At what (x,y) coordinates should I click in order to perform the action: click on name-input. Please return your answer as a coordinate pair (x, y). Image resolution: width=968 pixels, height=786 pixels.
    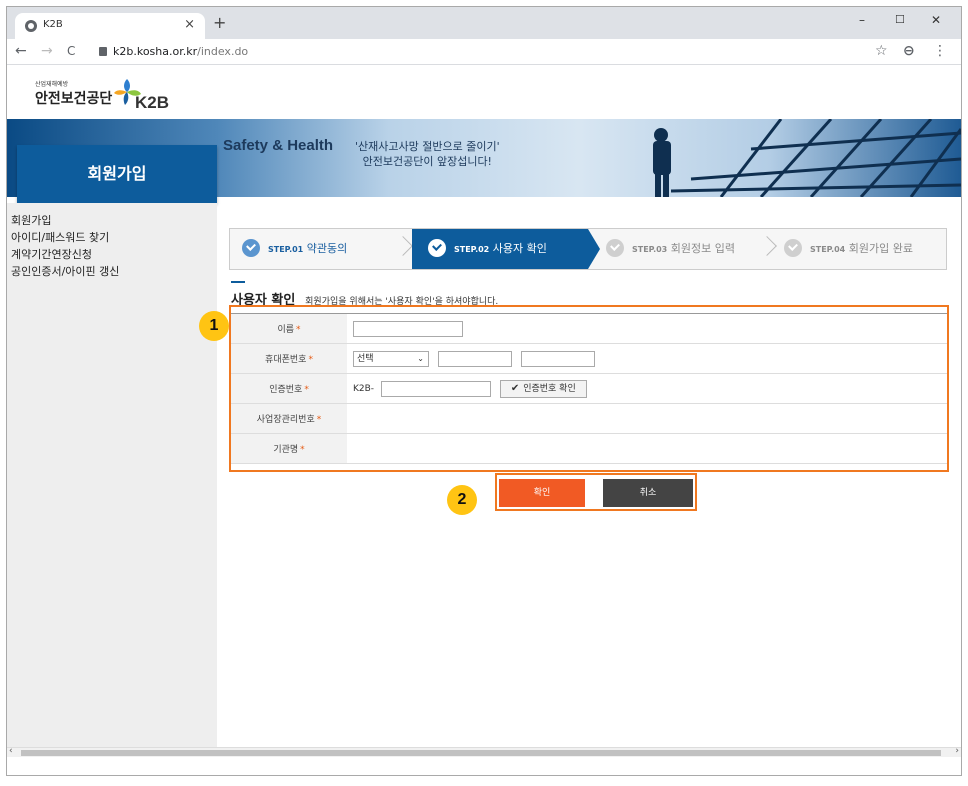
    Looking at the image, I should click on (408, 328).